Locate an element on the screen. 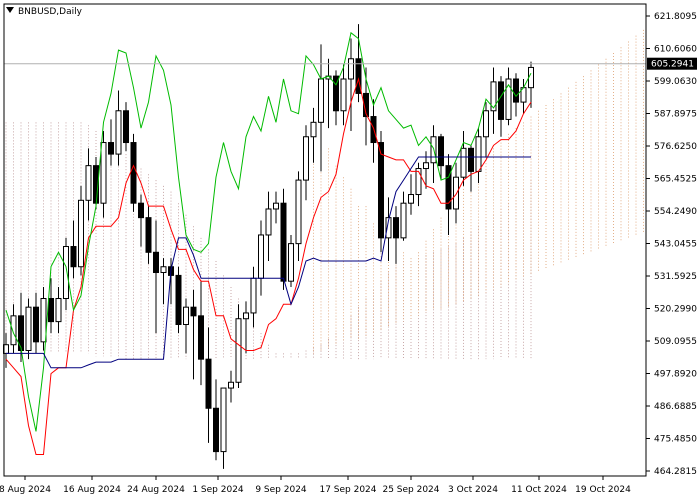 The image size is (700, 500). y-tick-label: 531.5925 is located at coordinates (675, 277).